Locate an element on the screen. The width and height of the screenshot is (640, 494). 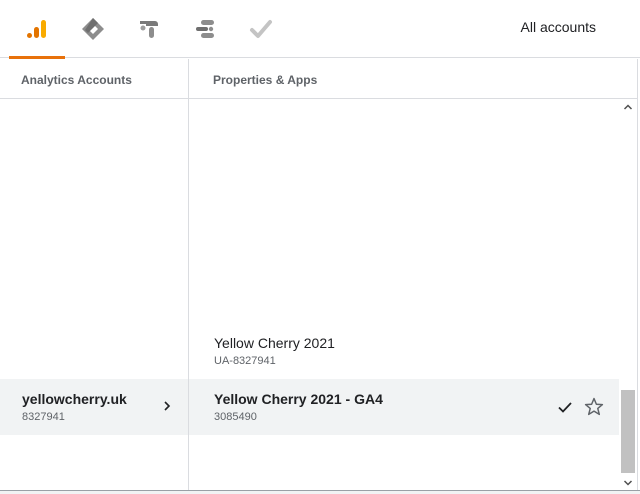
data-studio-icon is located at coordinates (205, 29).